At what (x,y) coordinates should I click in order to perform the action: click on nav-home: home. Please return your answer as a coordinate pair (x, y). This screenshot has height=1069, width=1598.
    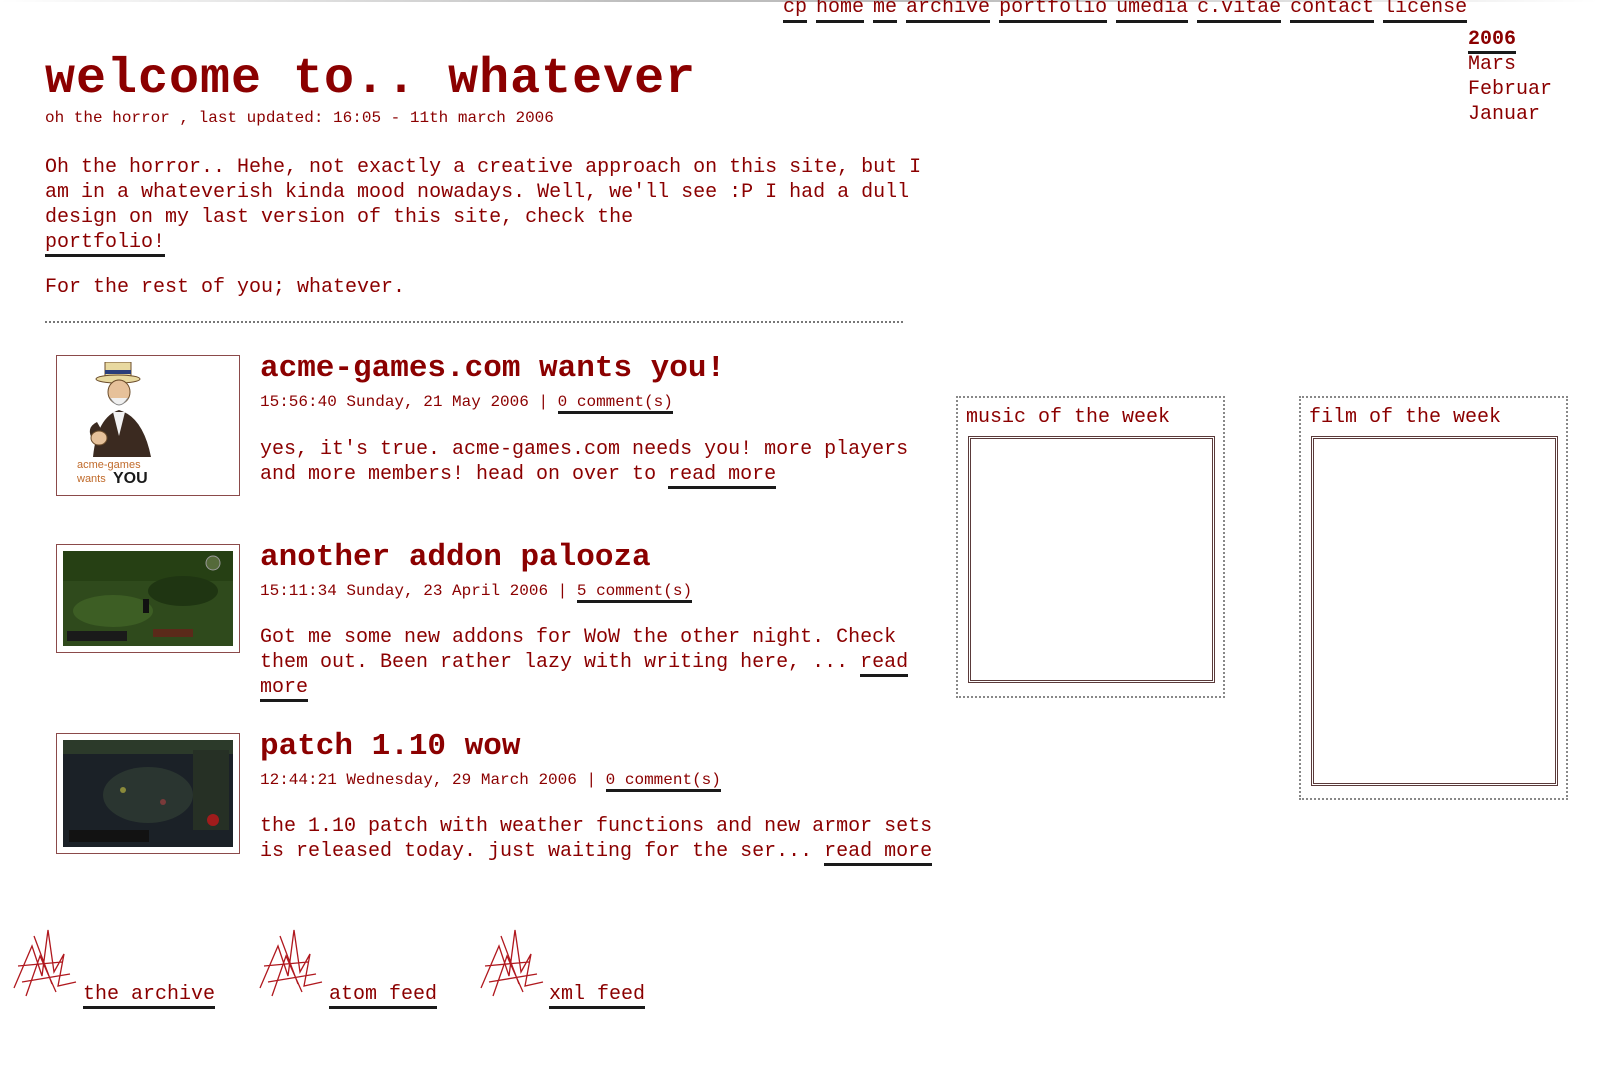
    Looking at the image, I should click on (840, 11).